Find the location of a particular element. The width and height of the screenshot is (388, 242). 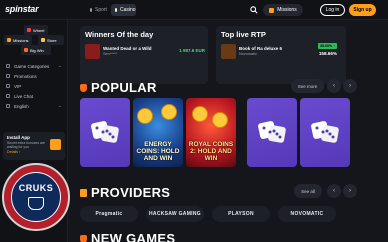

new-games-heading: NEW GAMES is located at coordinates (127, 236).